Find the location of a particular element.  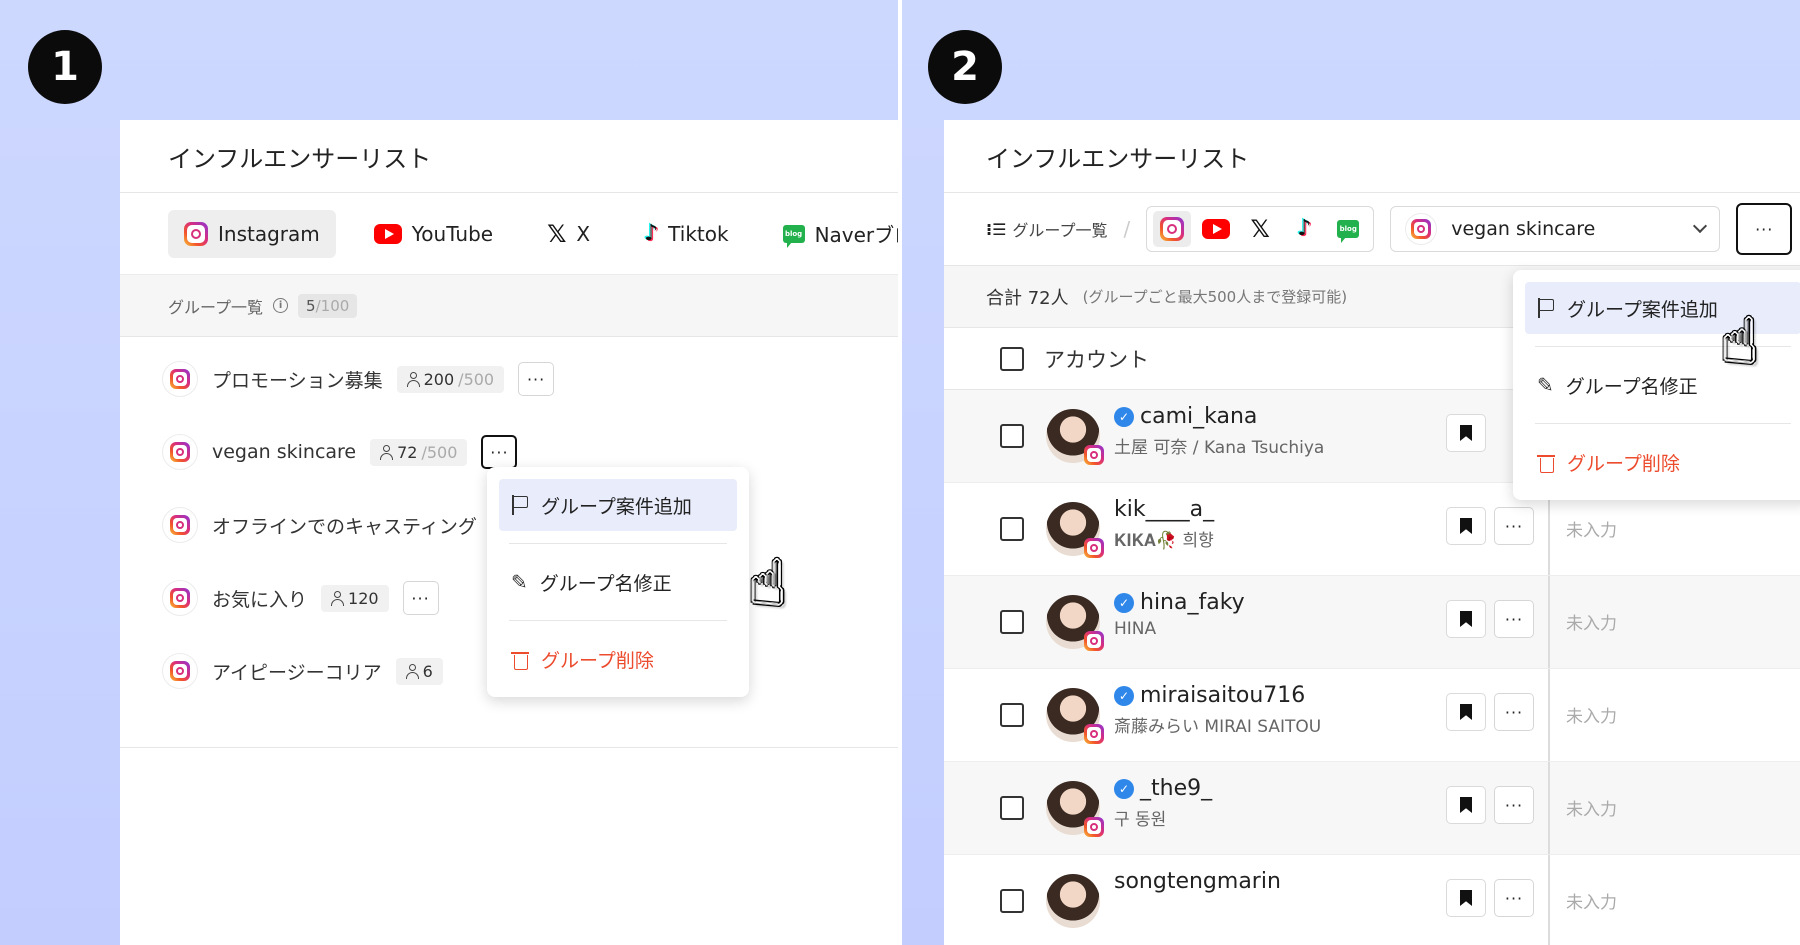

account-cell: ✓ cami_kana 土屋 可奈 / Kana Tsuchiya is located at coordinates (1219, 431).